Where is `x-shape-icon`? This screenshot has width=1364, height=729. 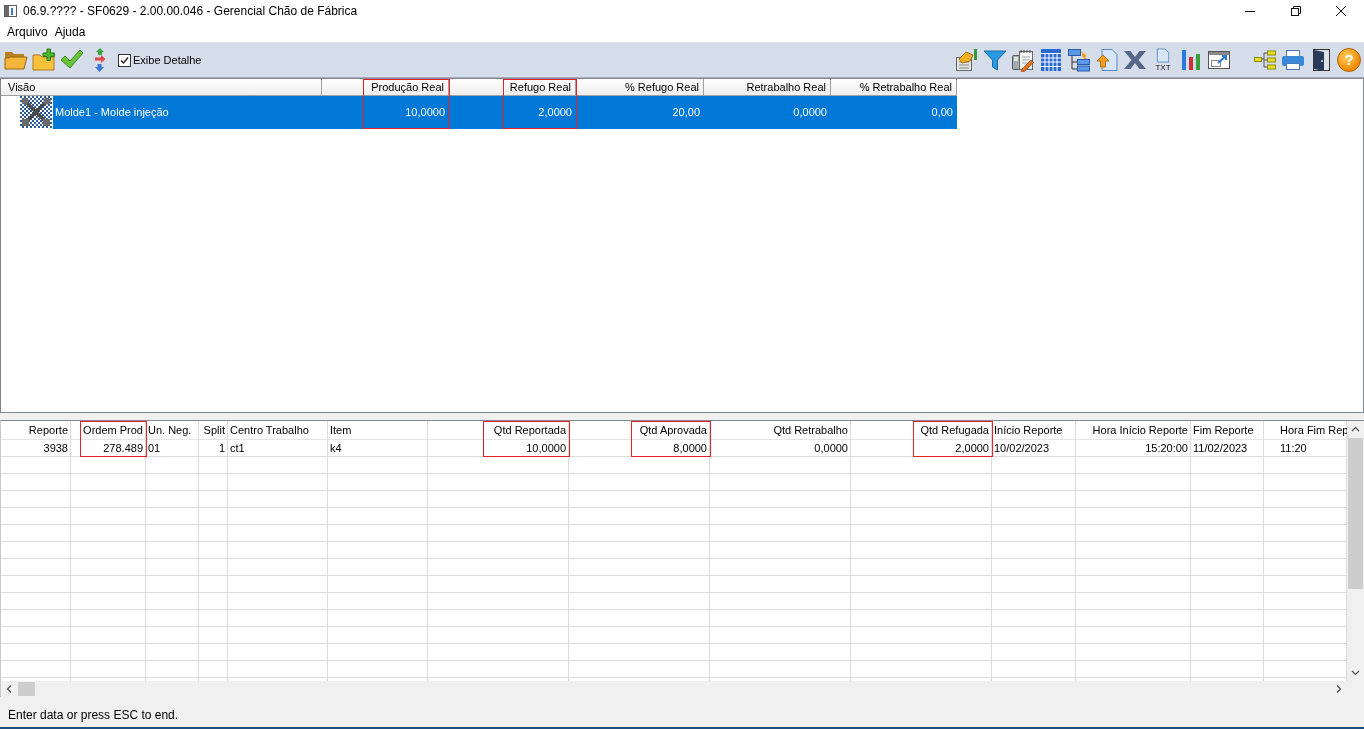
x-shape-icon is located at coordinates (1135, 60).